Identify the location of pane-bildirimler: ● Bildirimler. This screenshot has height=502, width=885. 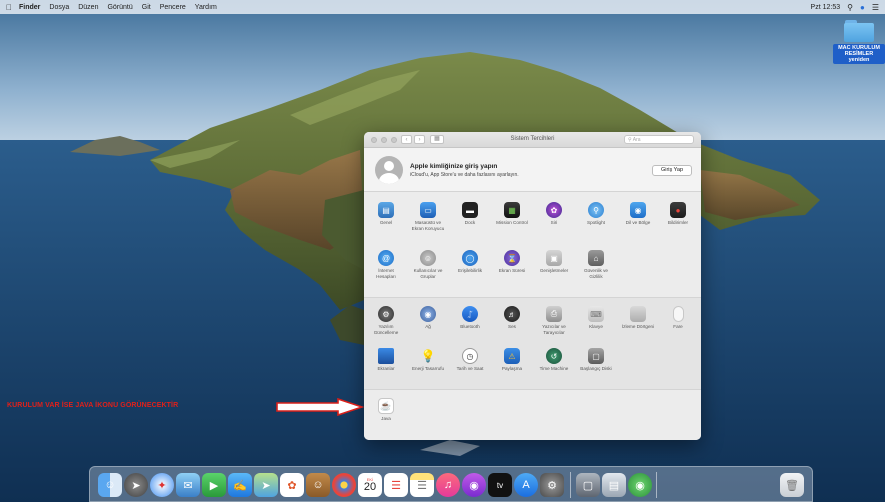
(678, 214).